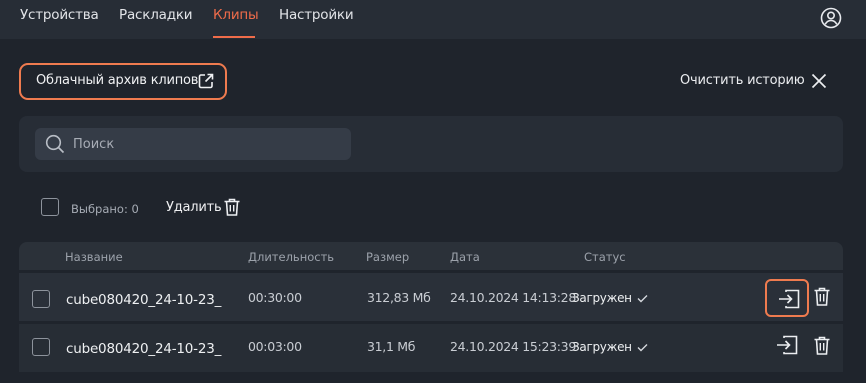  Describe the element at coordinates (105, 209) in the screenshot. I see `selected-count: Выбрано: 0` at that location.